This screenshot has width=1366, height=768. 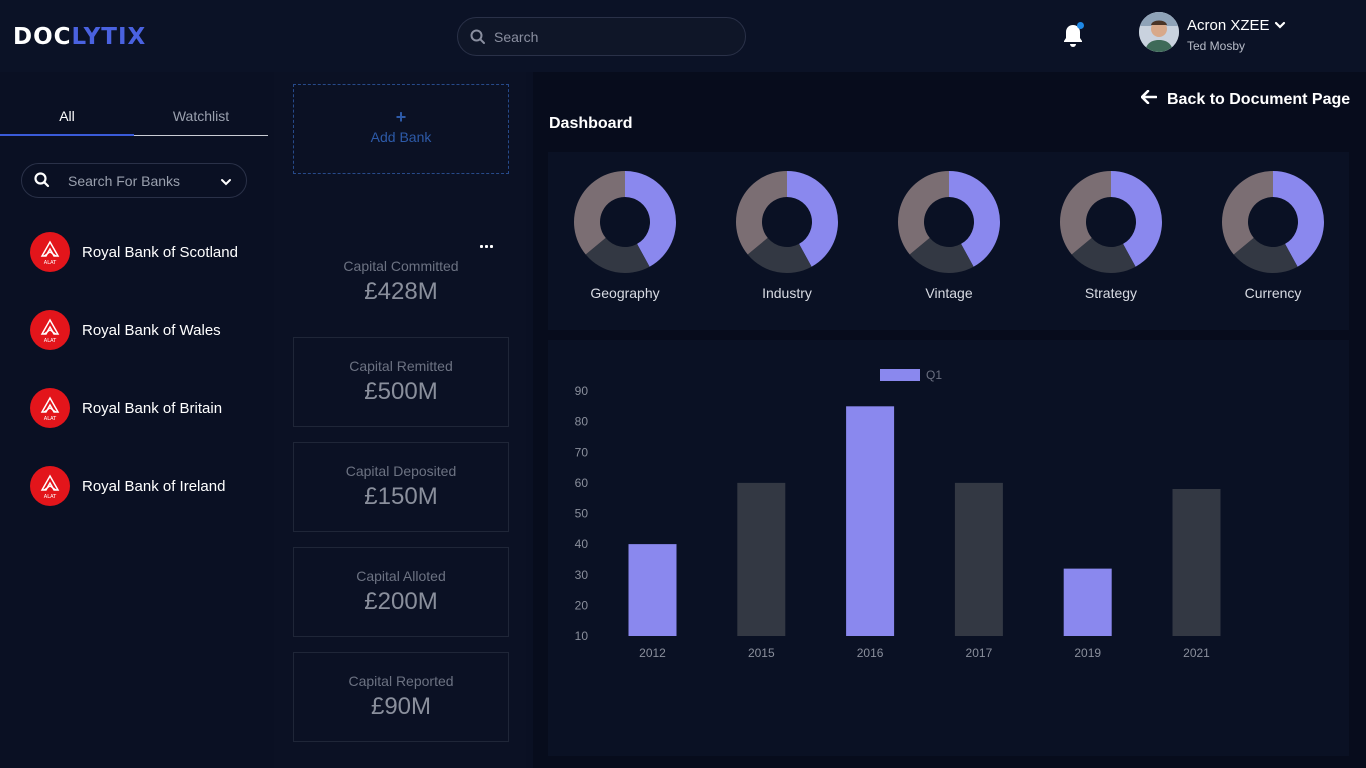 I want to click on metric-value: £200M, so click(x=401, y=601).